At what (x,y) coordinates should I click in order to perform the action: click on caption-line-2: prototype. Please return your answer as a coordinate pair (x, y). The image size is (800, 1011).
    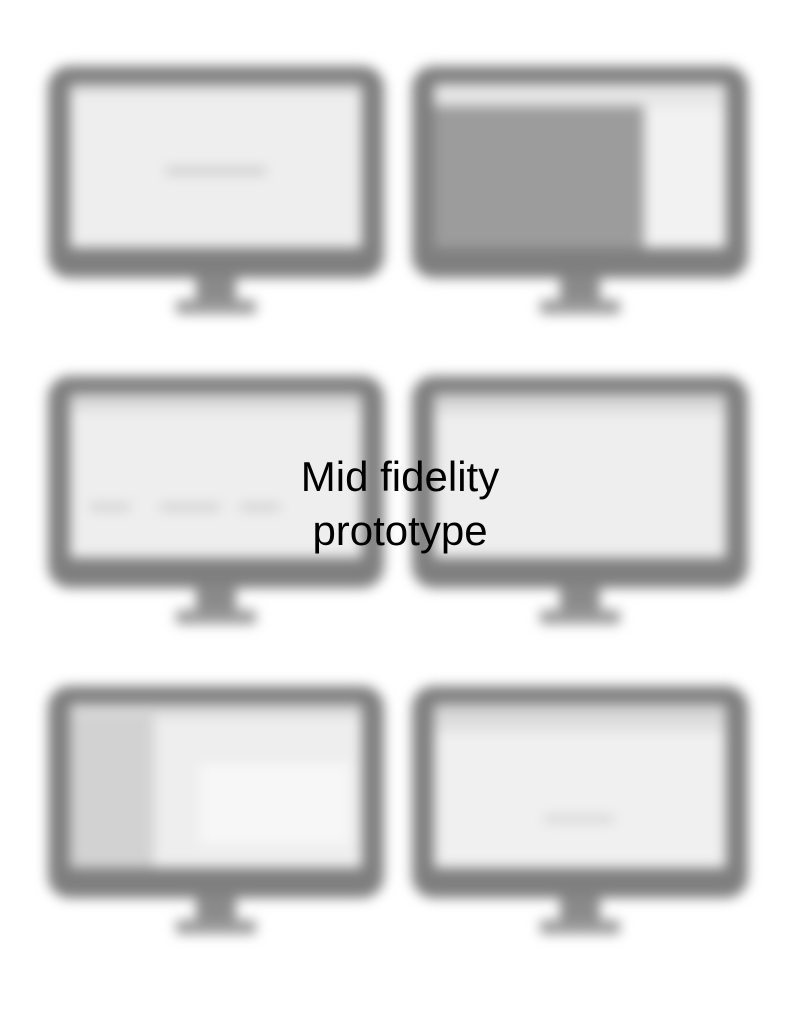
    Looking at the image, I should click on (400, 530).